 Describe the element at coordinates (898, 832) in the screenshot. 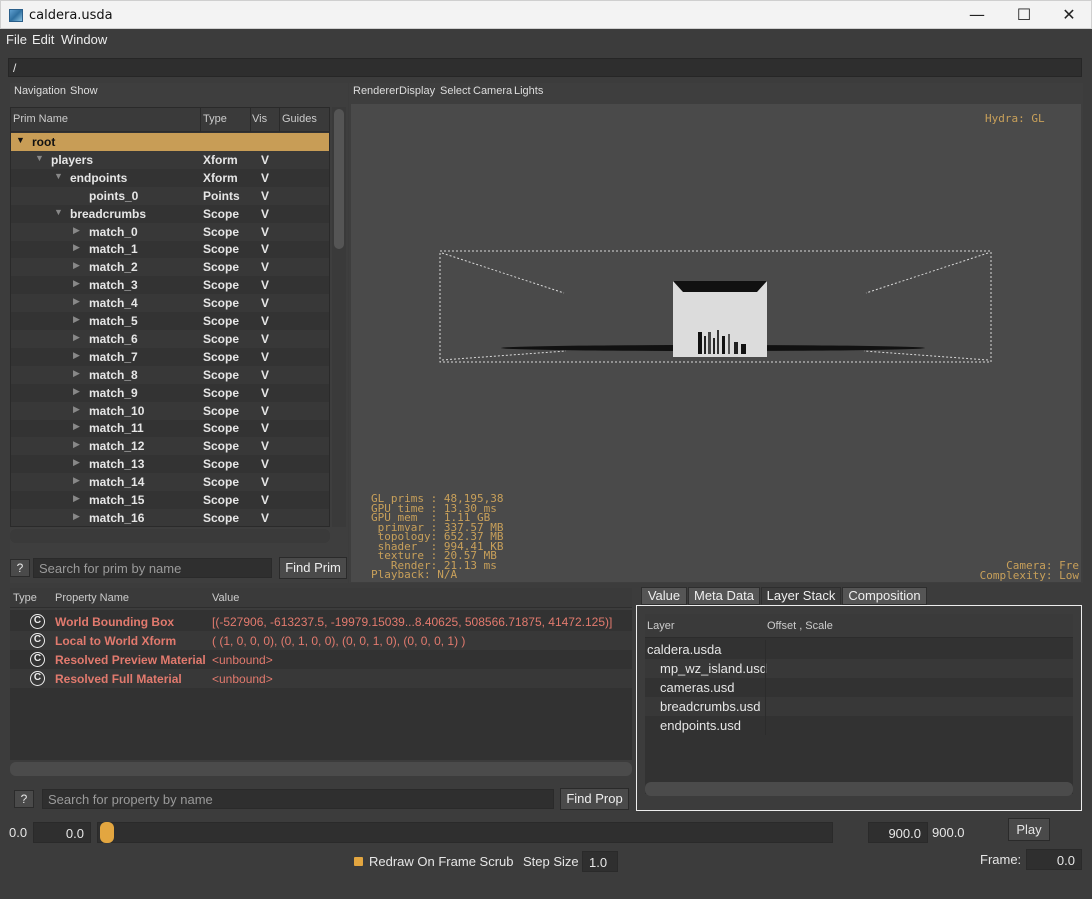

I see `end-frame-input: 900.0` at that location.